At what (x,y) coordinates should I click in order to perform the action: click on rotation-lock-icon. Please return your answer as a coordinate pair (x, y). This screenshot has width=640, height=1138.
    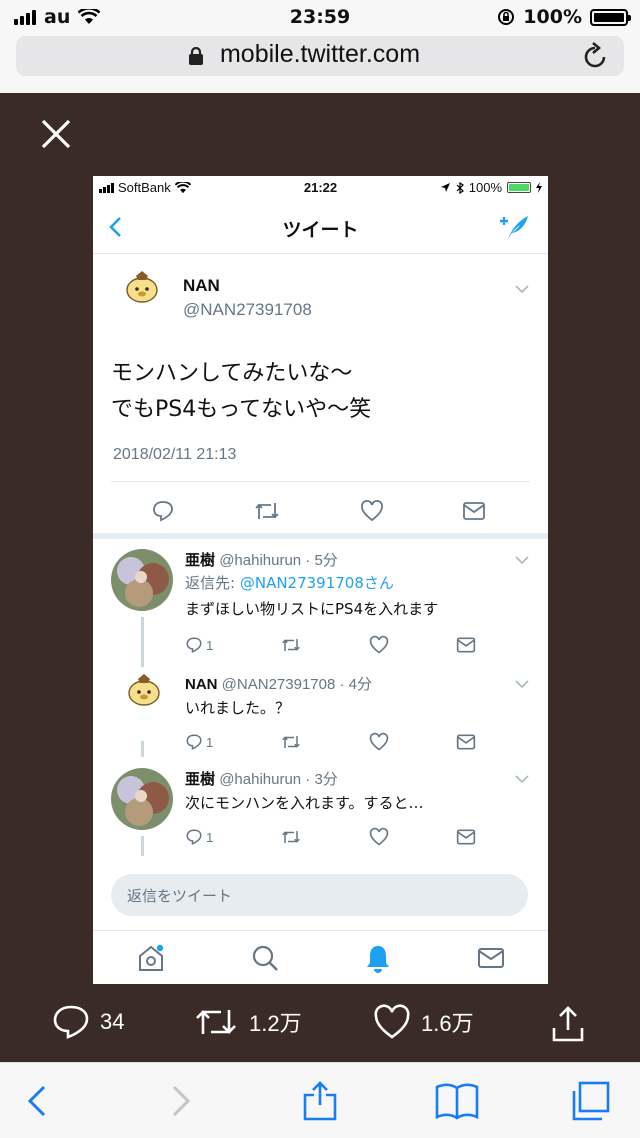
    Looking at the image, I should click on (506, 17).